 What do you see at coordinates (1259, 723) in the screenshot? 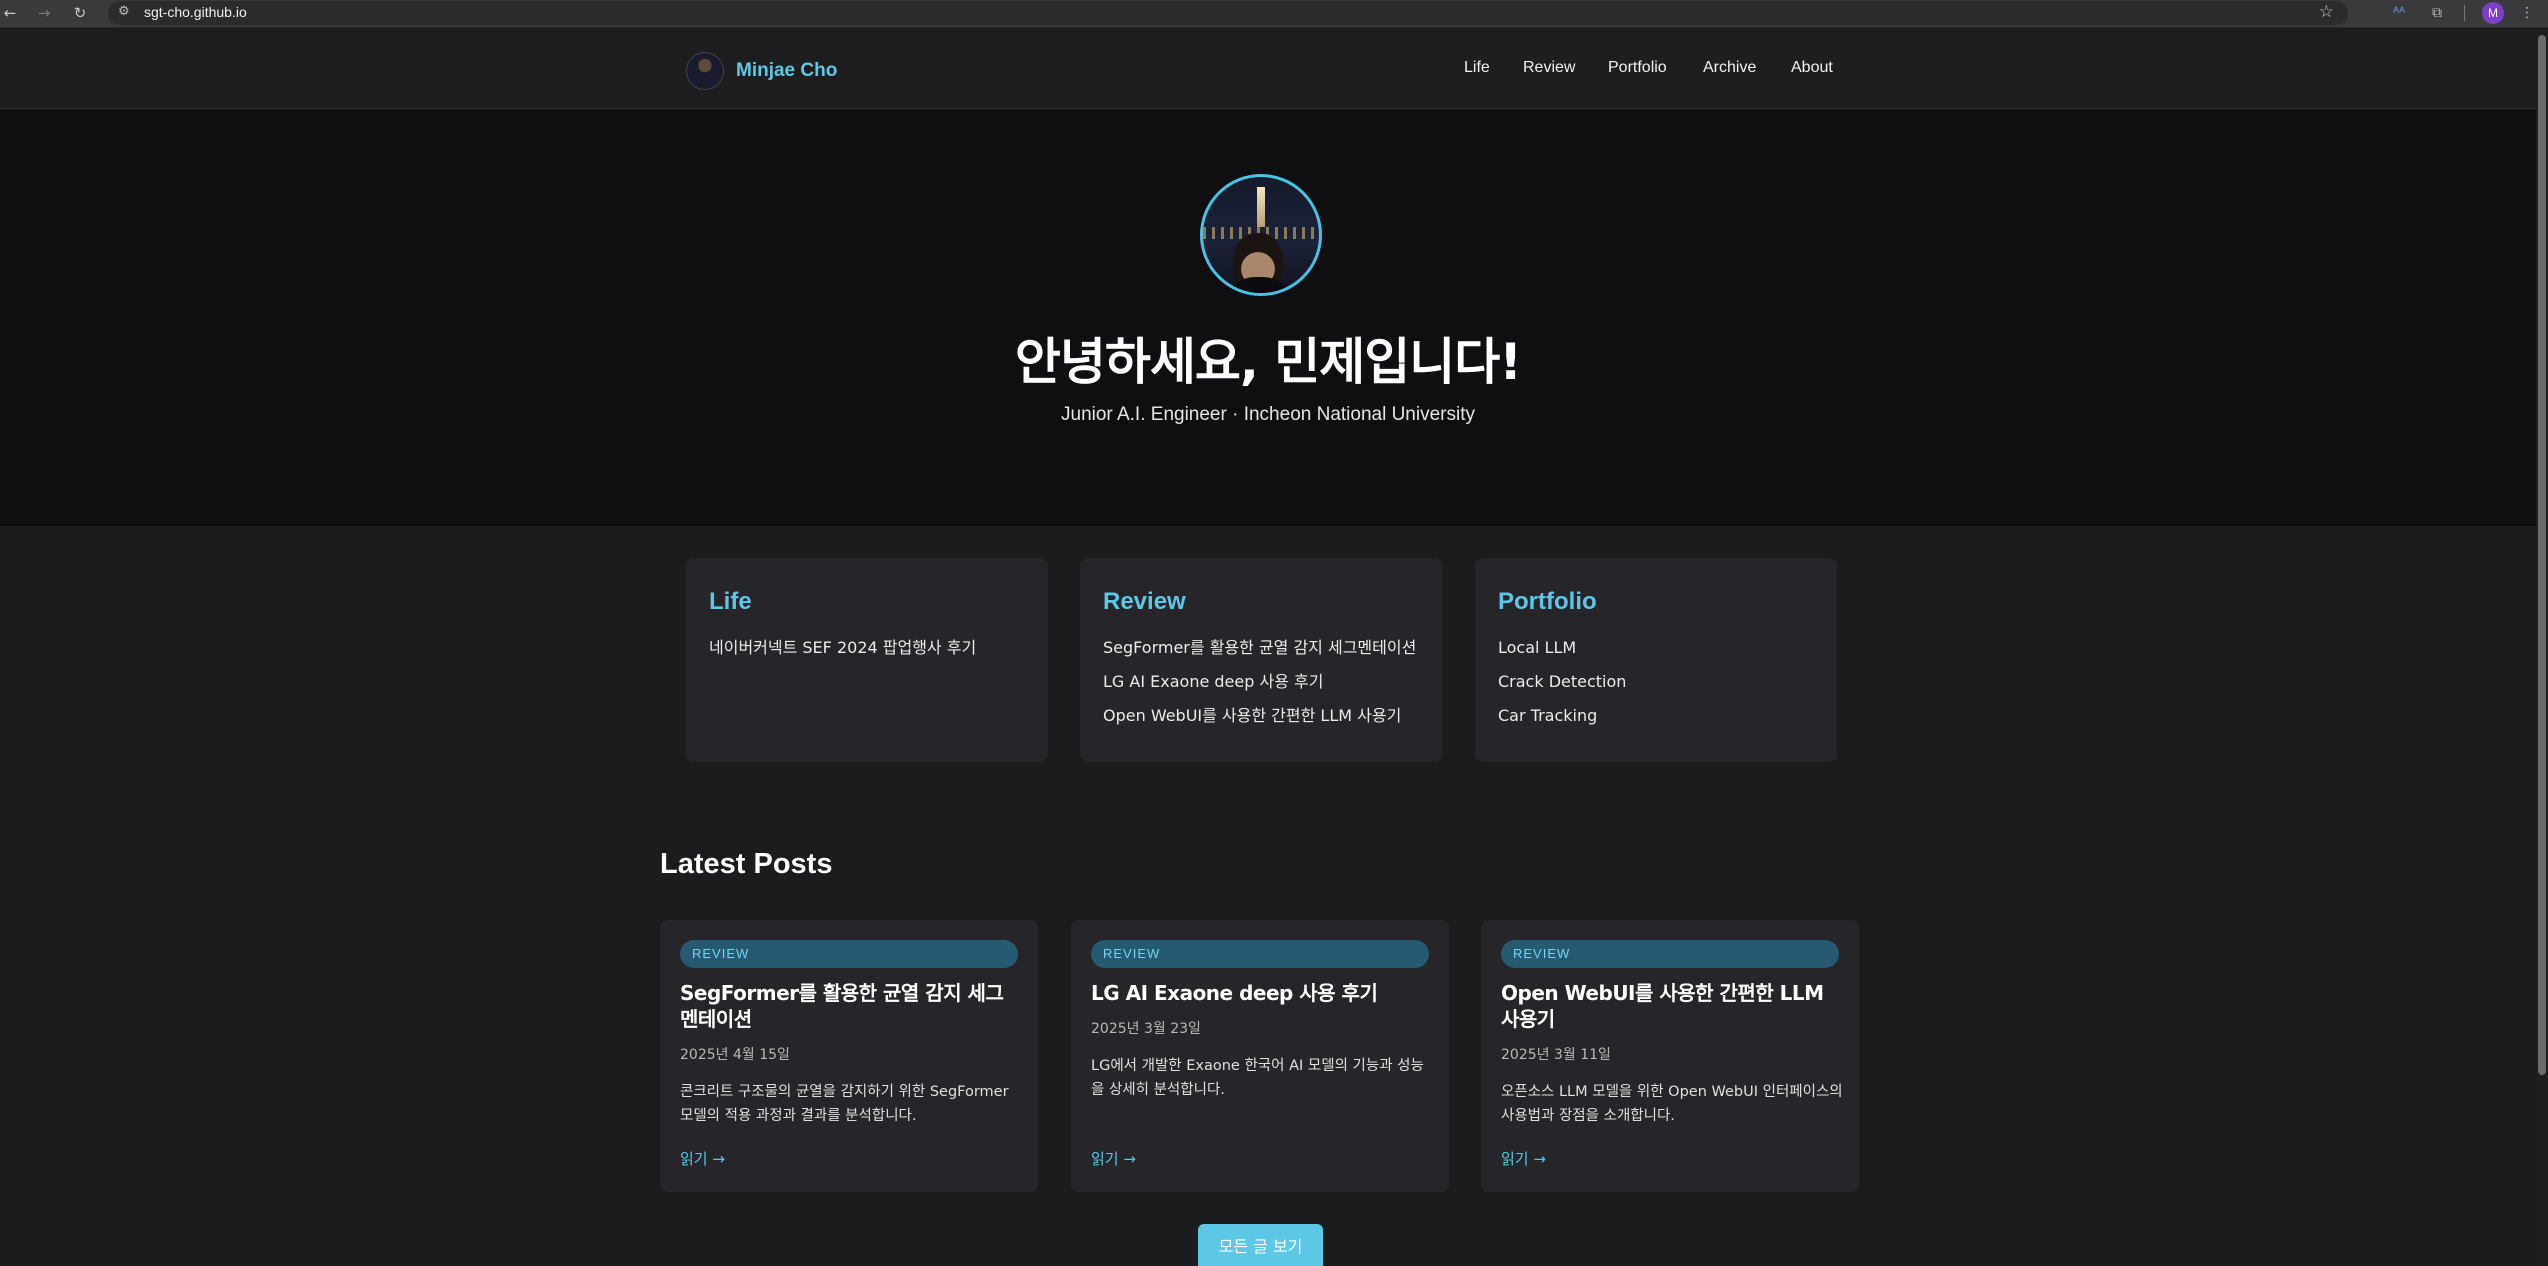
I see `category-item: Open WebUI를 사용한 간편한 LLM 사용기` at bounding box center [1259, 723].